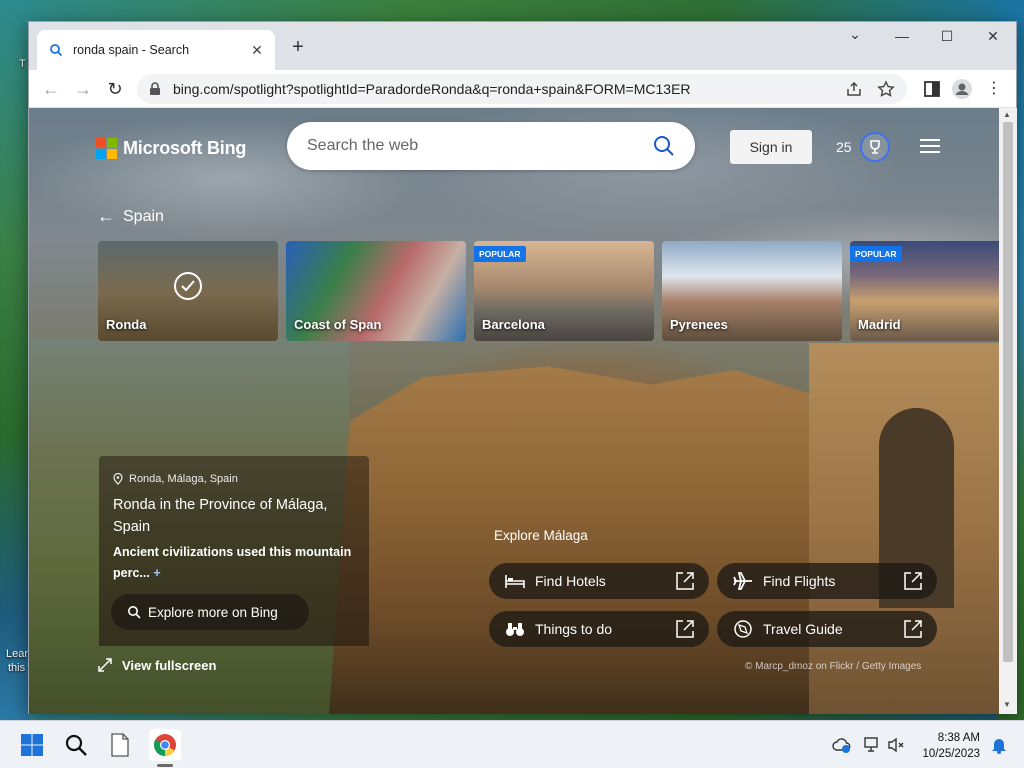 Image resolution: width=1024 pixels, height=768 pixels. What do you see at coordinates (522, 46) in the screenshot?
I see `tab-strip: ronda spain - Search ✕ + ⌄ — ☐ ✕` at bounding box center [522, 46].